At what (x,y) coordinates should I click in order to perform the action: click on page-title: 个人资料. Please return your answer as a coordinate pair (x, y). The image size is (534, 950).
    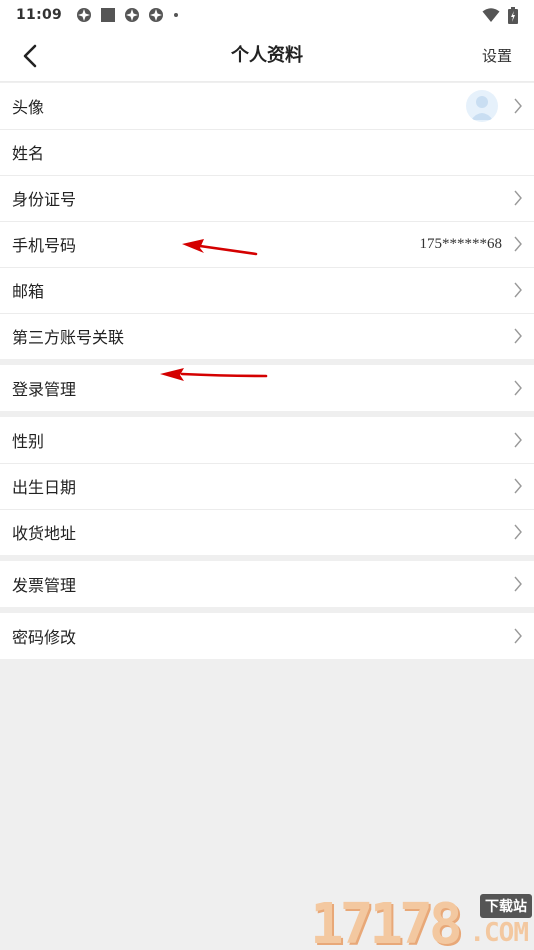
    Looking at the image, I should click on (267, 55).